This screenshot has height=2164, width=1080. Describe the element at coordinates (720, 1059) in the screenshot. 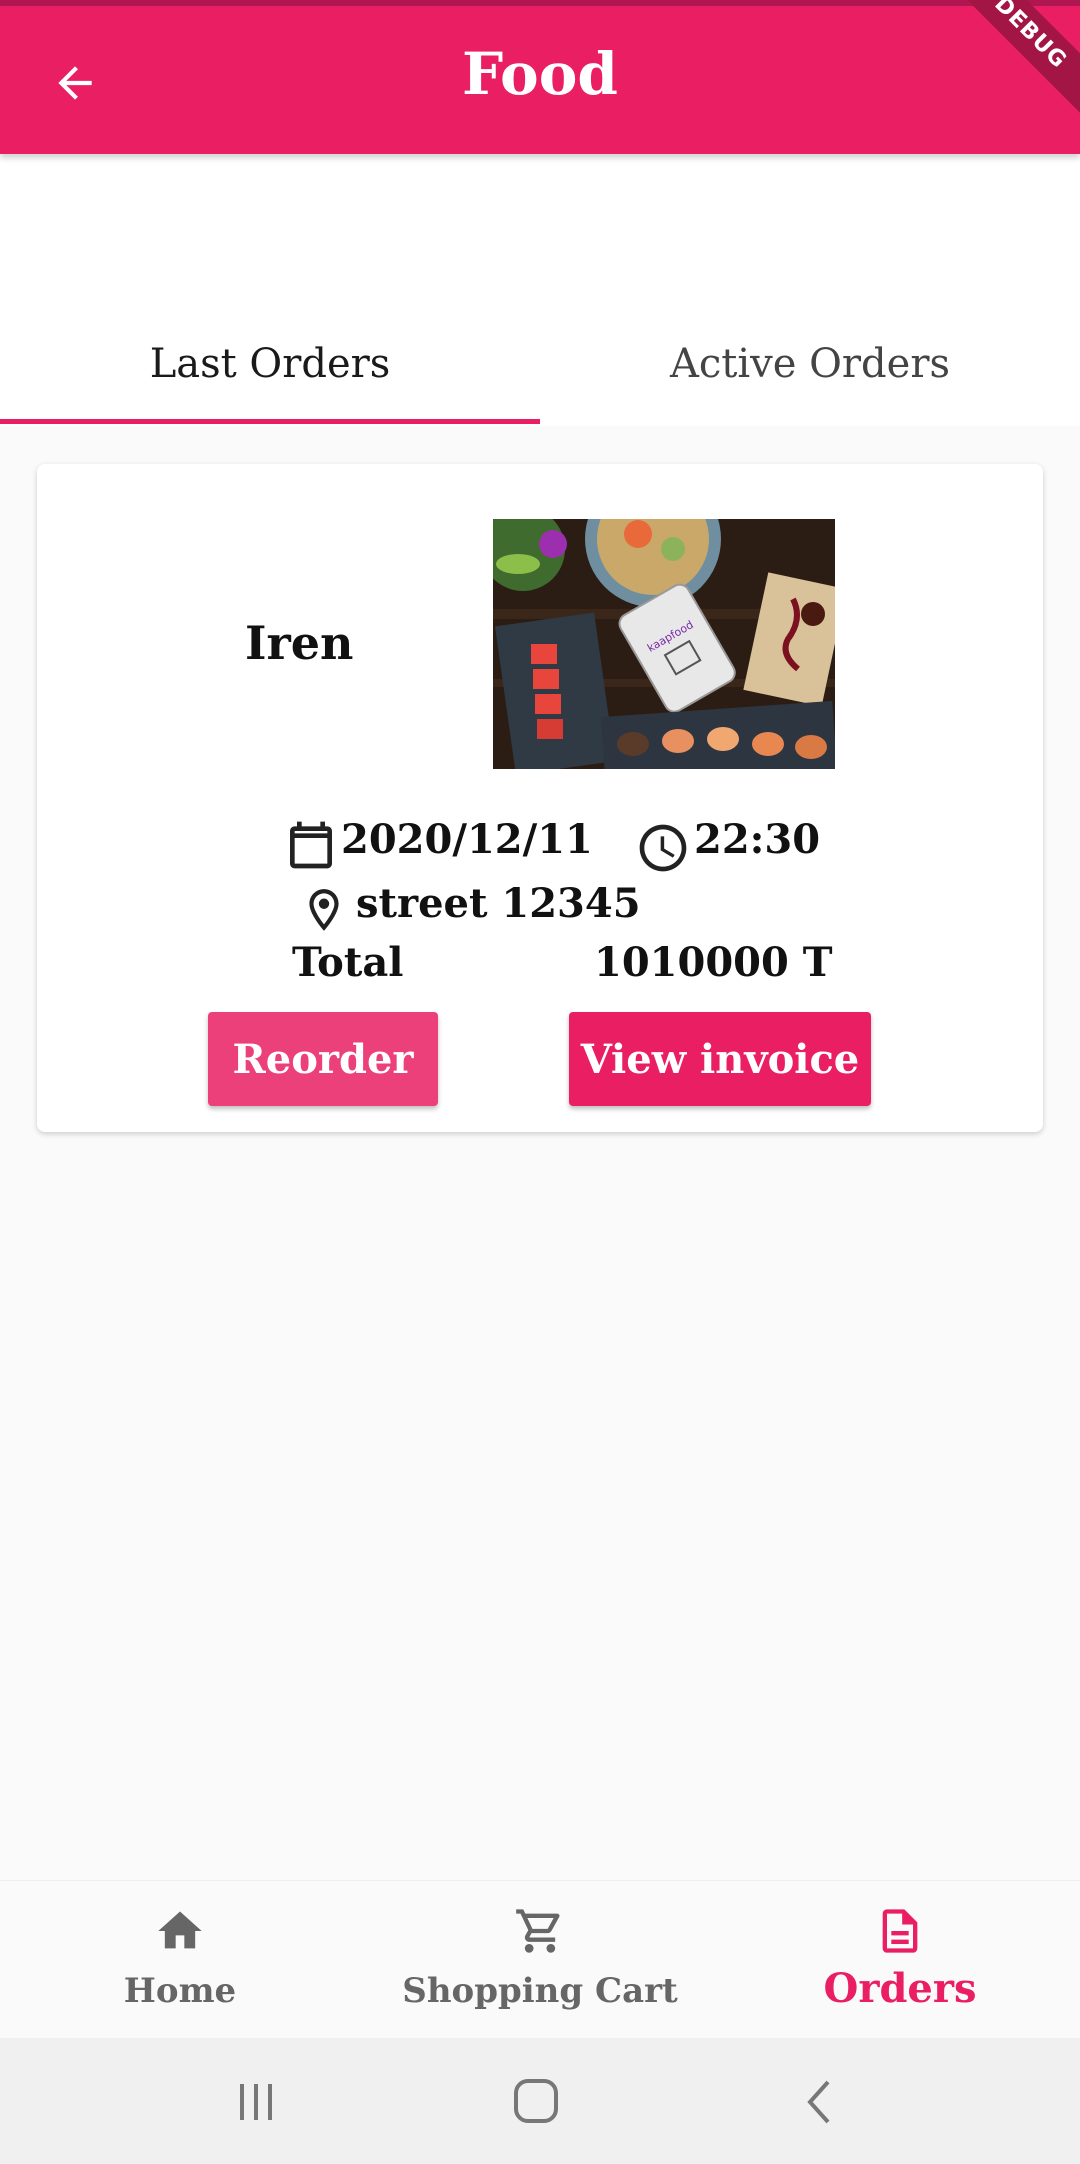

I see `view-invoice-button: View invoice` at that location.